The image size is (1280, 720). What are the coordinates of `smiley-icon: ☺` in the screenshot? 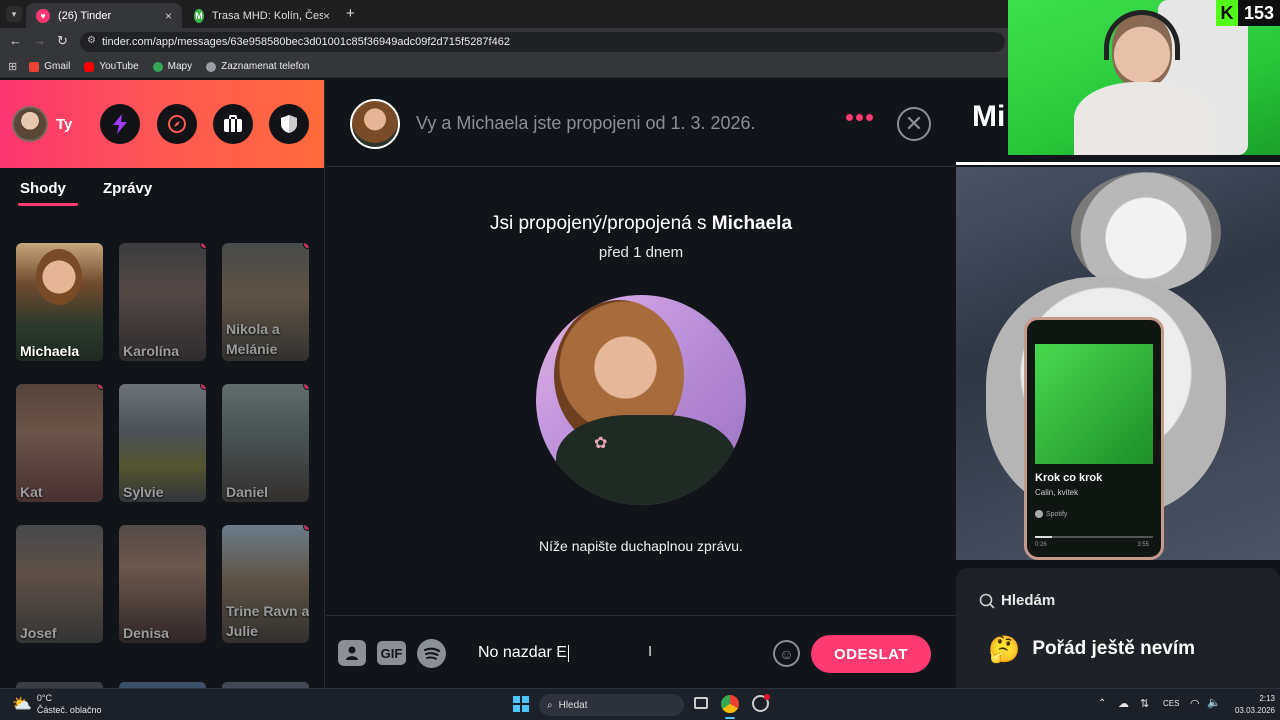 It's located at (786, 653).